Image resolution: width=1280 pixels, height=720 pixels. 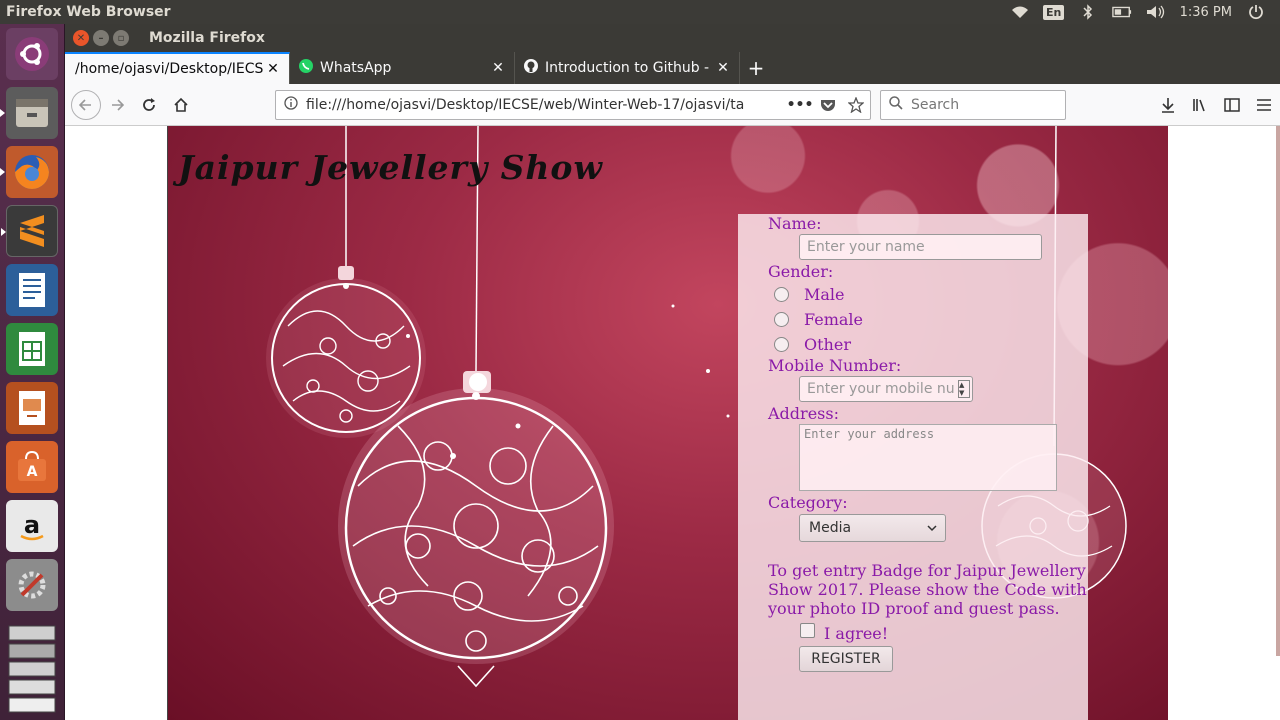 I want to click on gender-option-male: Male, so click(x=809, y=294).